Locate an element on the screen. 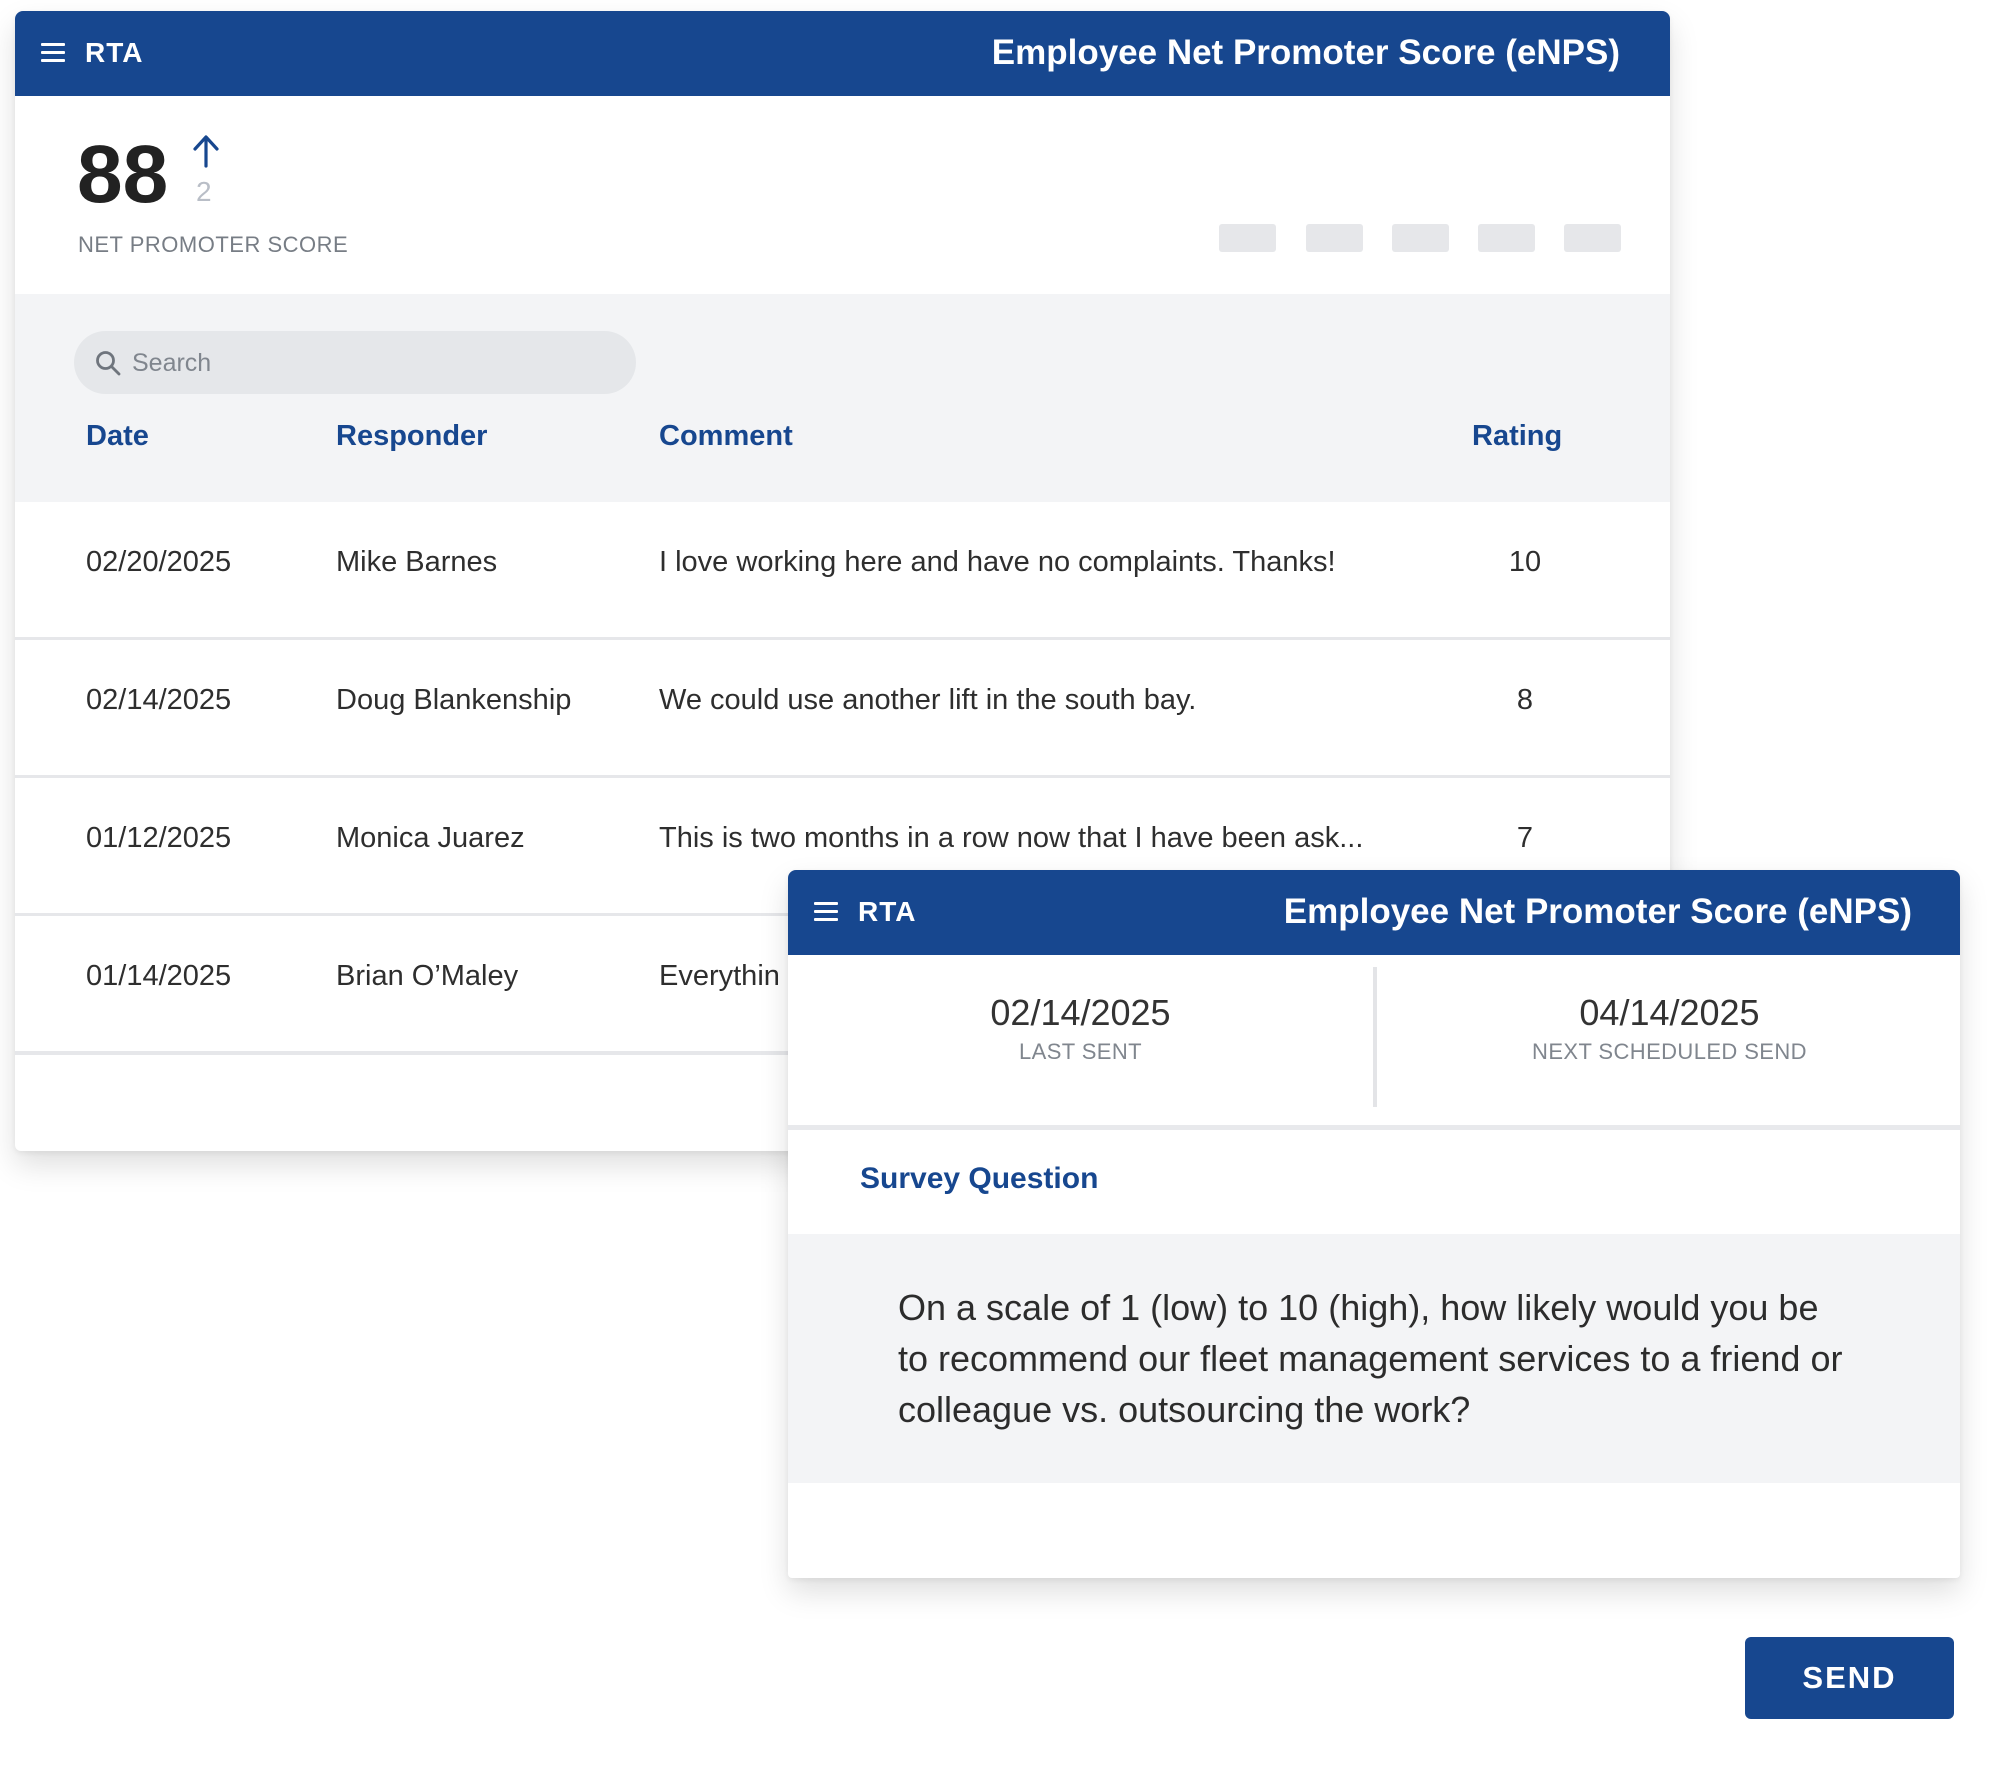  range-selector is located at coordinates (1420, 238).